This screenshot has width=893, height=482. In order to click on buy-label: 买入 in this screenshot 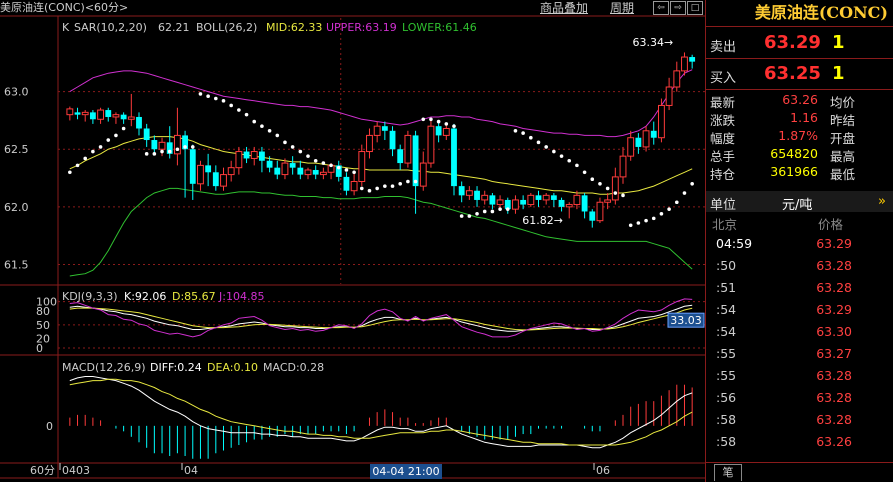, I will do `click(723, 78)`.